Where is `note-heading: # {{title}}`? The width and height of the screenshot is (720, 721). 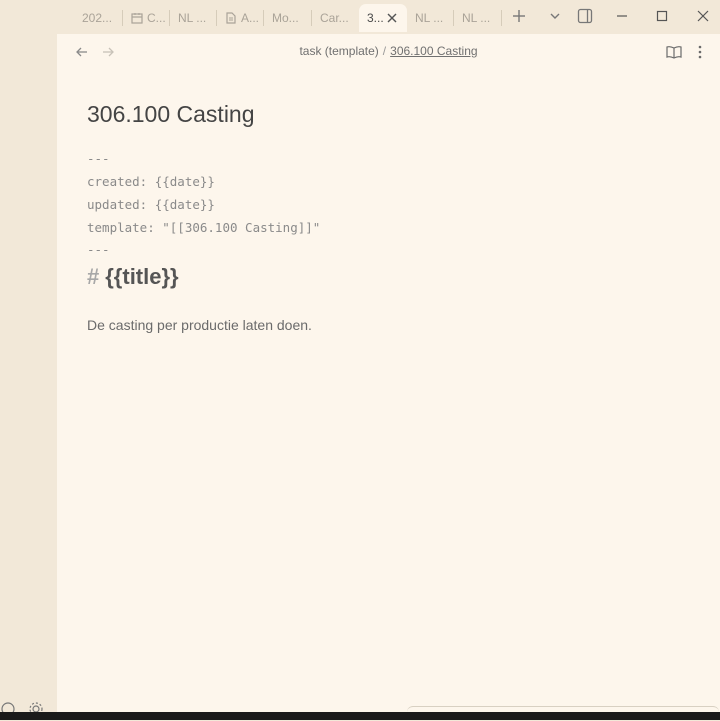
note-heading: # {{title}} is located at coordinates (133, 277).